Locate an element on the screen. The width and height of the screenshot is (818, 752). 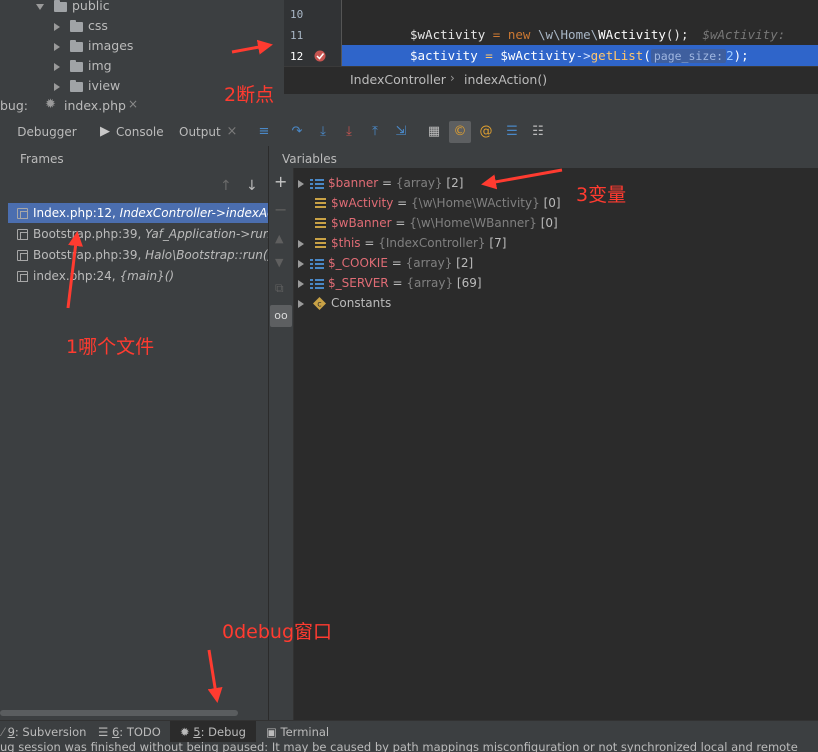
annotation-breakpoint: 2断点 is located at coordinates (249, 95).